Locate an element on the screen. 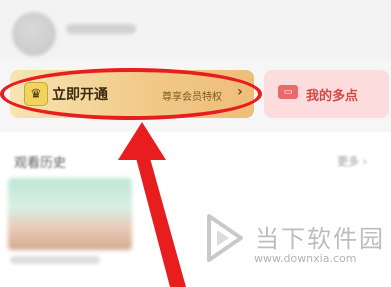 The width and height of the screenshot is (391, 287). watermark-logo-icon is located at coordinates (225, 238).